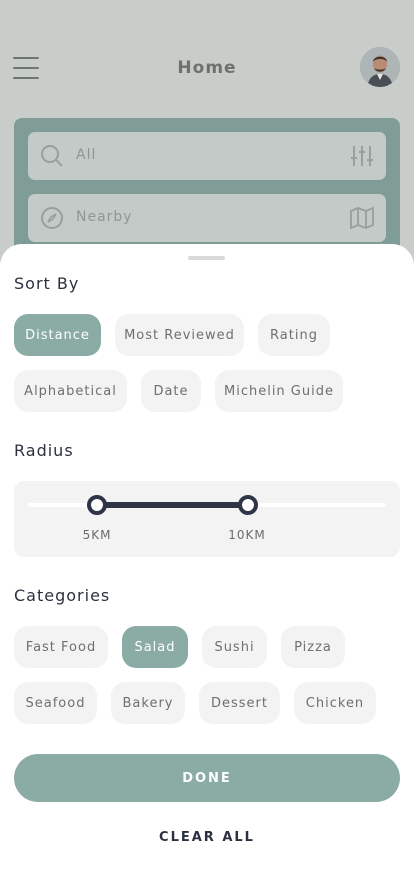 This screenshot has height=896, width=414. Describe the element at coordinates (362, 218) in the screenshot. I see `map-icon` at that location.